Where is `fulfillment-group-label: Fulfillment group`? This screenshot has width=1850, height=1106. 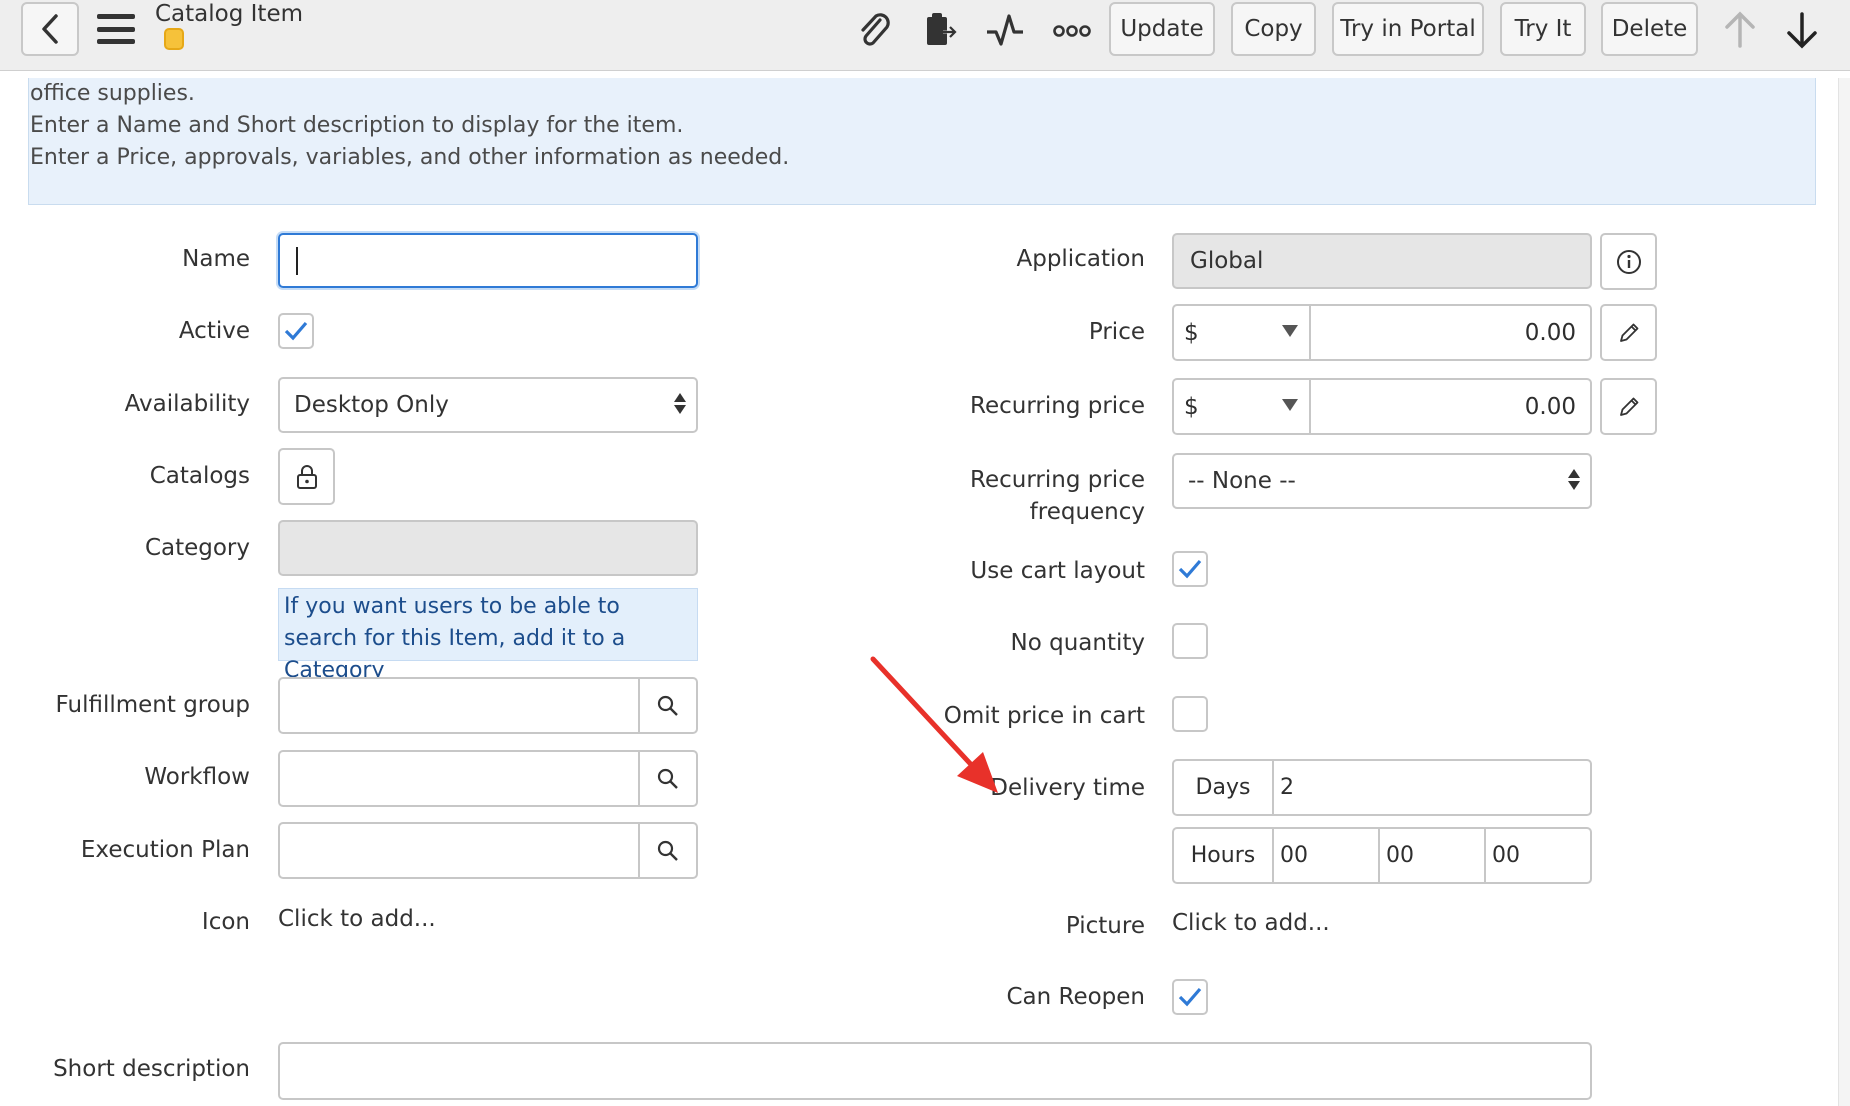
fulfillment-group-label: Fulfillment group is located at coordinates (152, 705).